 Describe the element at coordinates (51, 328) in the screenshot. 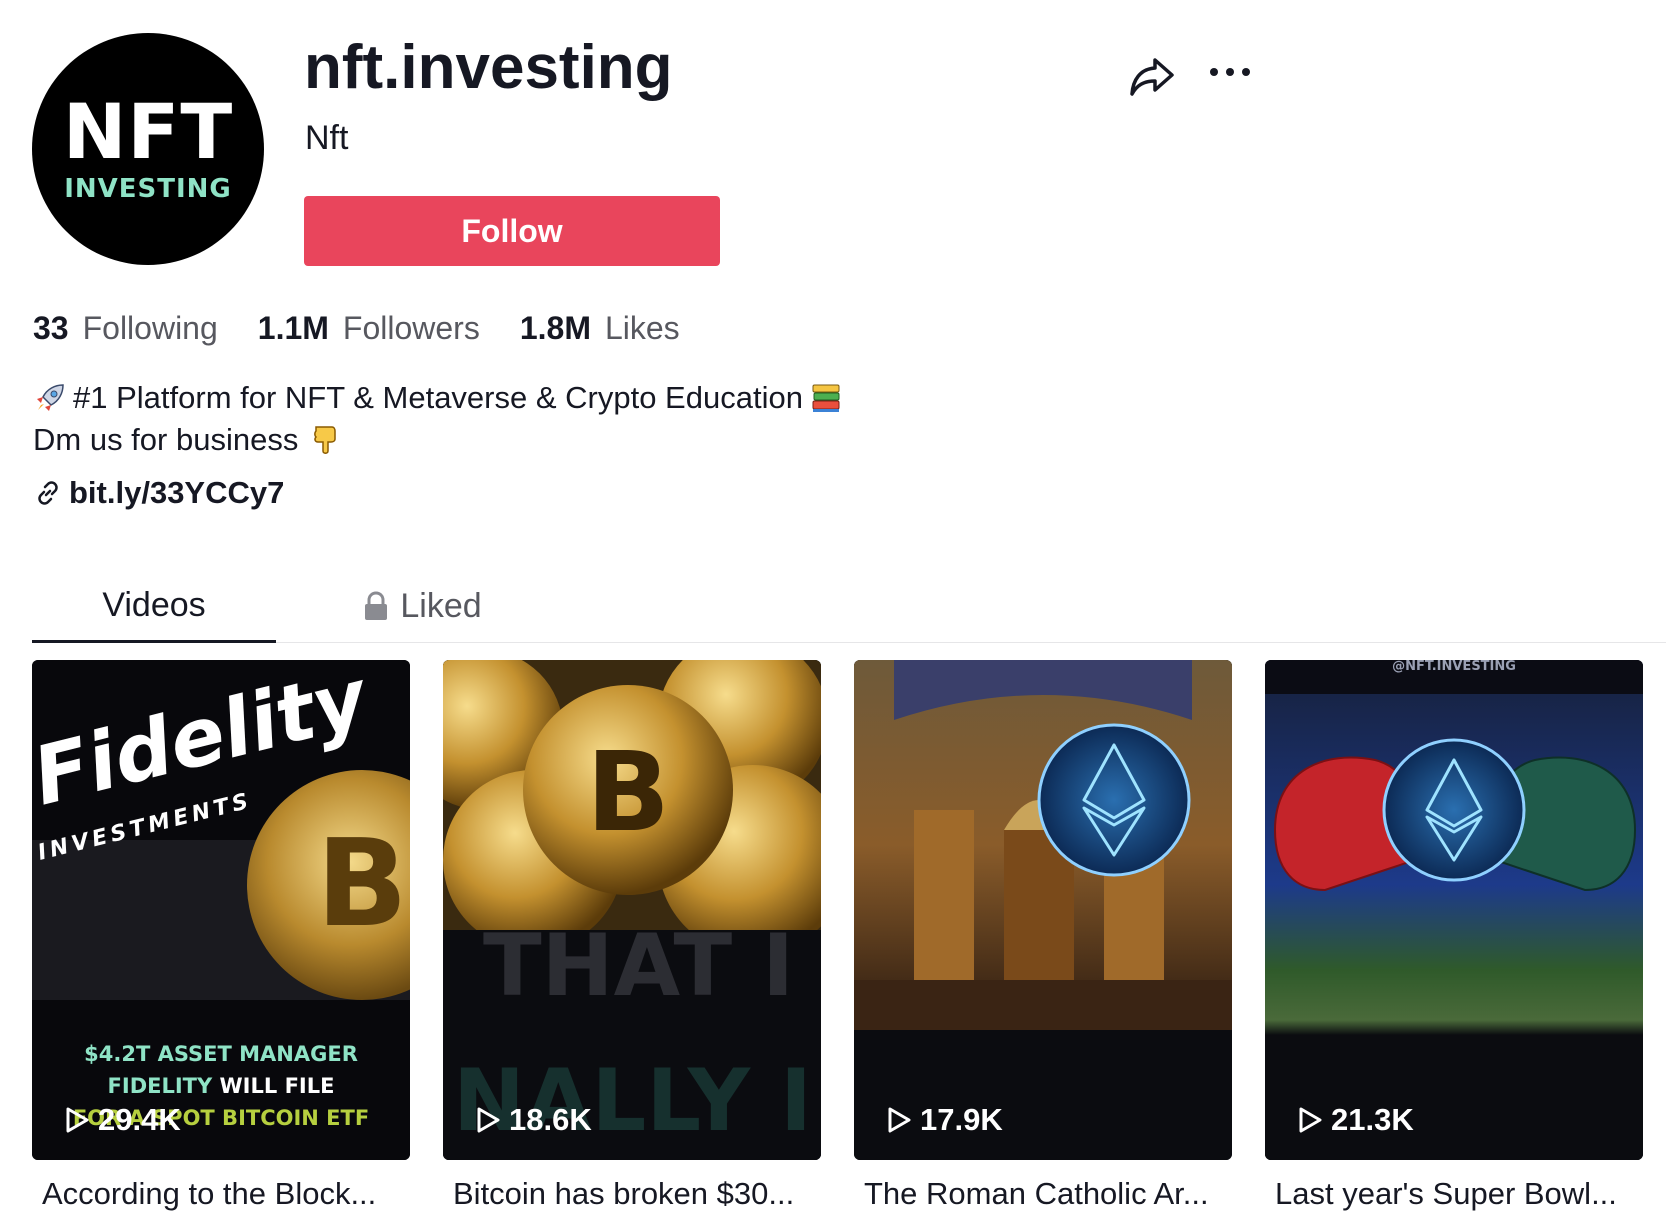

I see `following-count: 33` at that location.